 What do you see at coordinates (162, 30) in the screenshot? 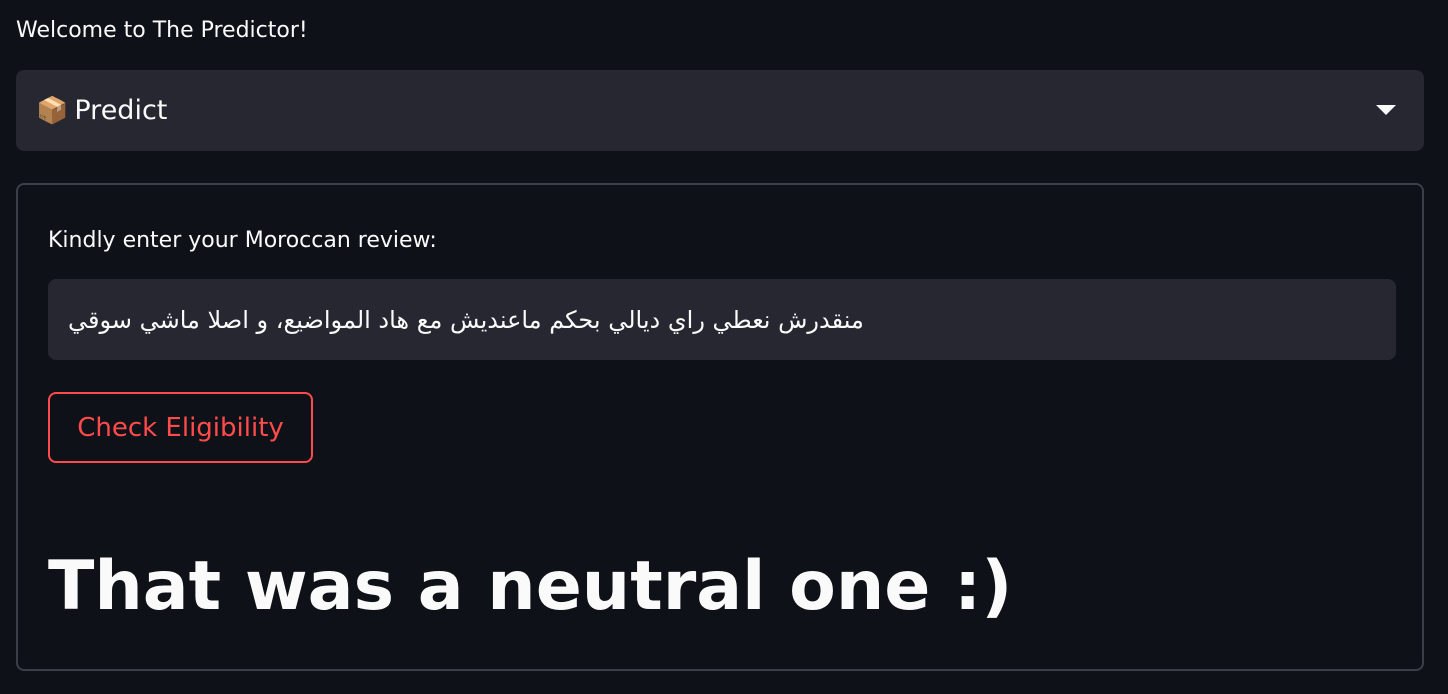
I see `welcome-text: Welcome to The Predictor!` at bounding box center [162, 30].